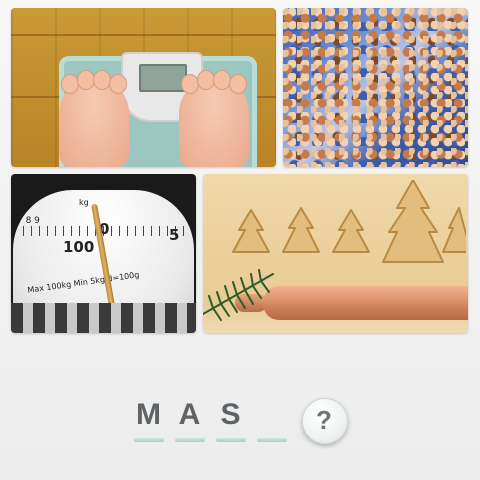 The height and width of the screenshot is (480, 480). I want to click on clue-image-crowd, so click(375, 87).